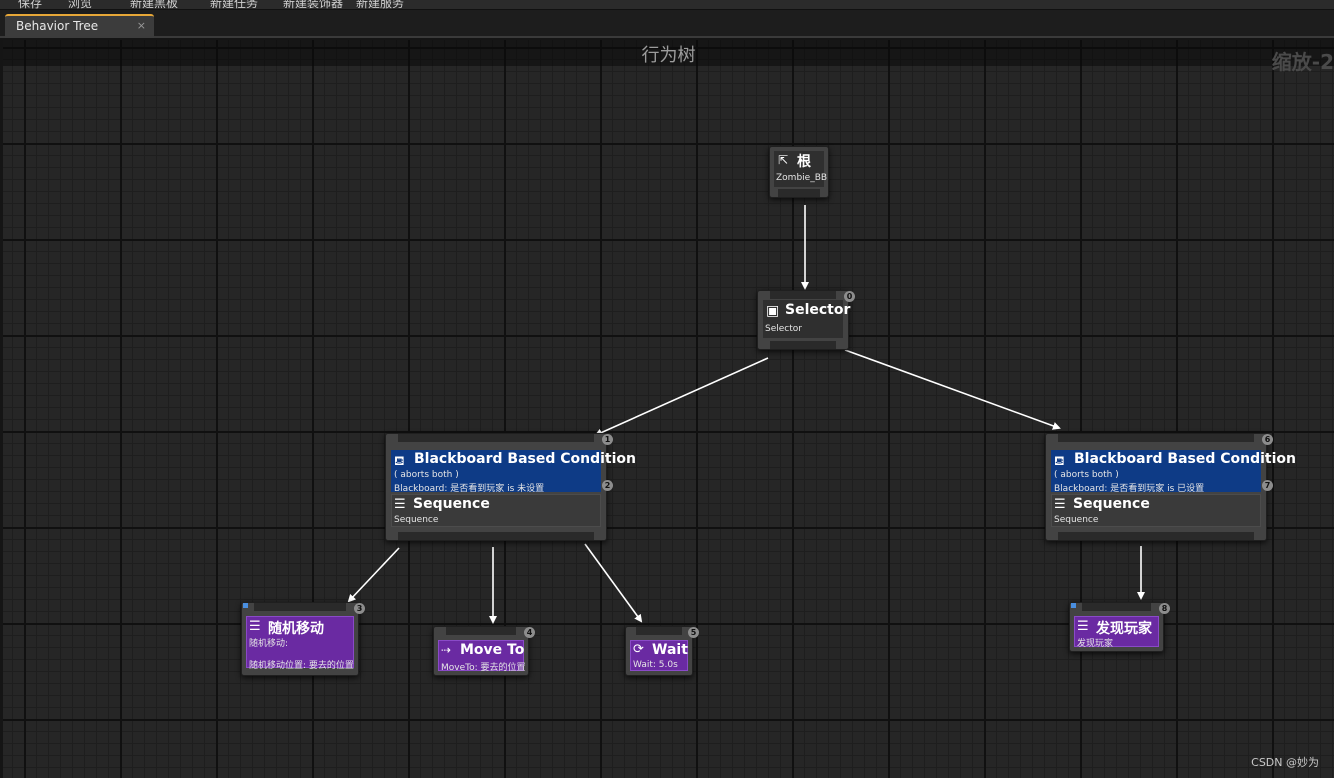 Image resolution: width=1334 pixels, height=778 pixels. What do you see at coordinates (269, 644) in the screenshot?
I see `random-move-line1: 随机移动:` at bounding box center [269, 644].